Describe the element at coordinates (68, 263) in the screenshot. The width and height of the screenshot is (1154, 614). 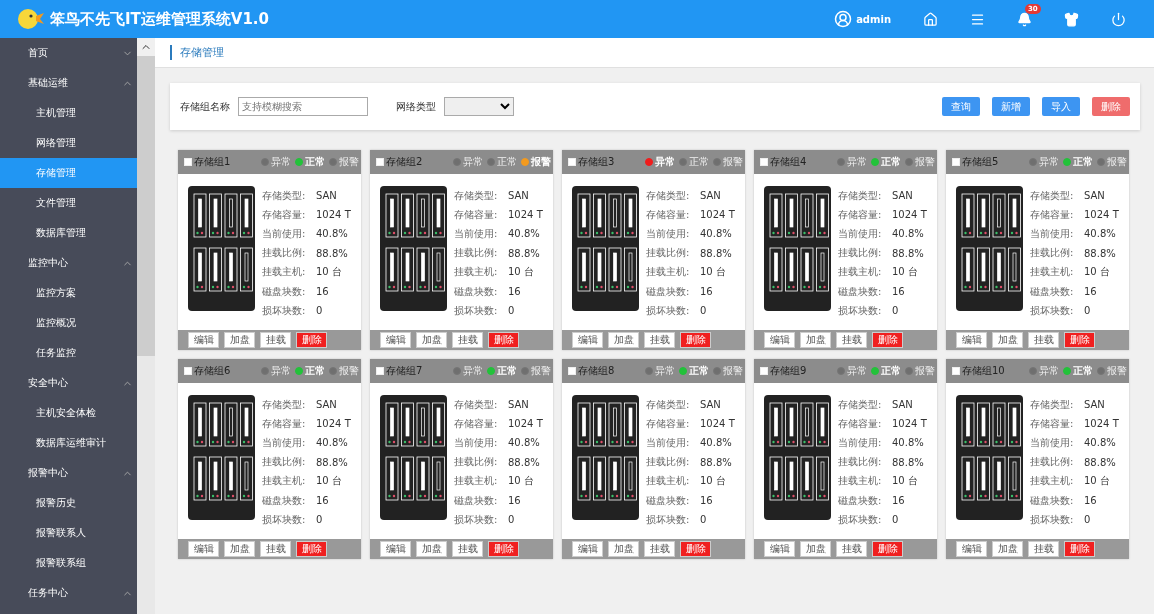
I see `sidebar-group: 监控中心` at that location.